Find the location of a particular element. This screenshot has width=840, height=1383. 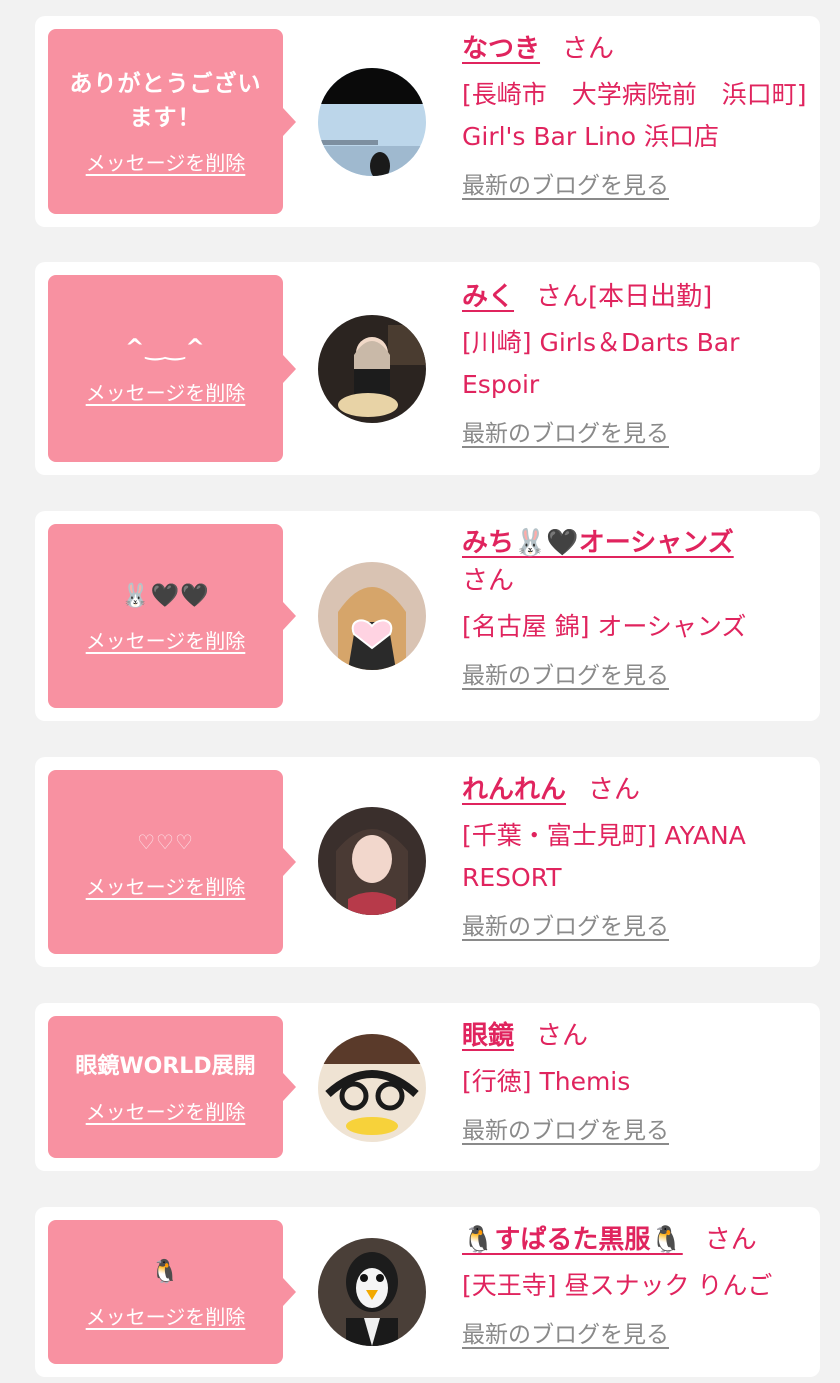

cast-name-link: みち🐰🖤オーシャンズ is located at coordinates (598, 543).